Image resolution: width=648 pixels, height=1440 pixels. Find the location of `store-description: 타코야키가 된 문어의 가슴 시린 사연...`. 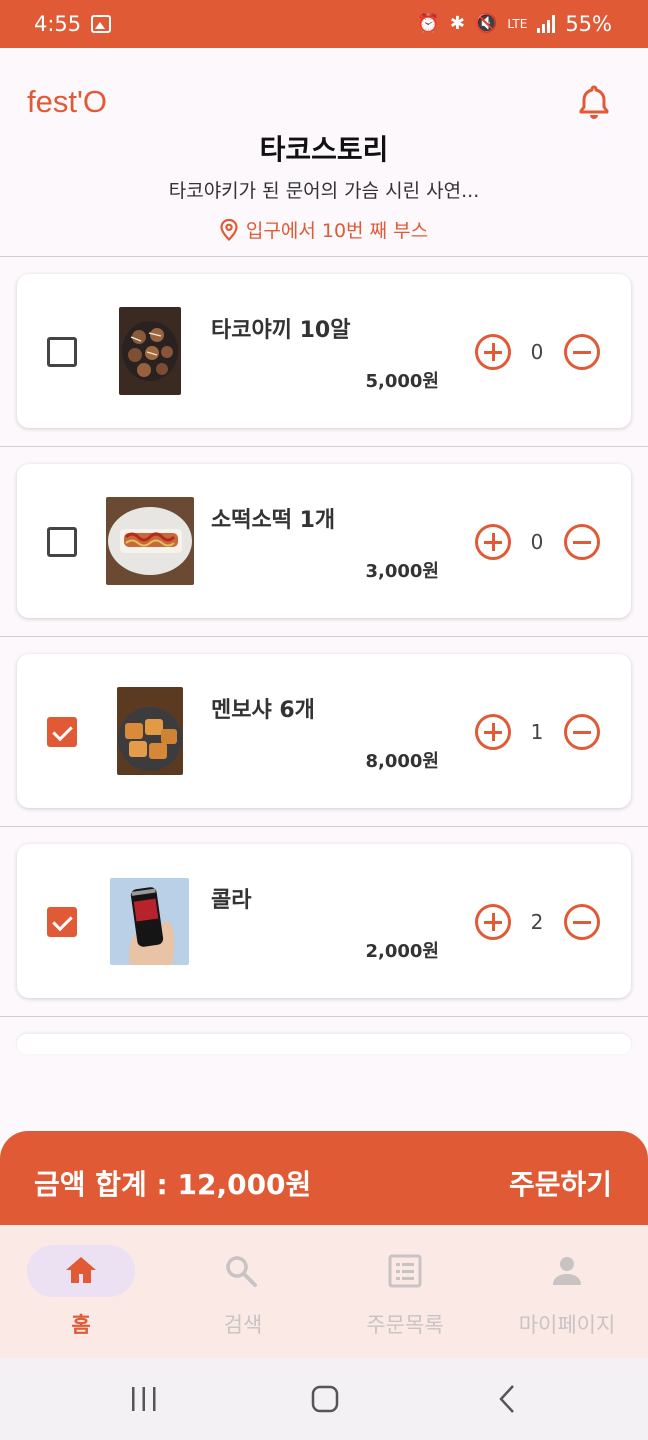

store-description: 타코야키가 된 문어의 가슴 시린 사연... is located at coordinates (324, 191).